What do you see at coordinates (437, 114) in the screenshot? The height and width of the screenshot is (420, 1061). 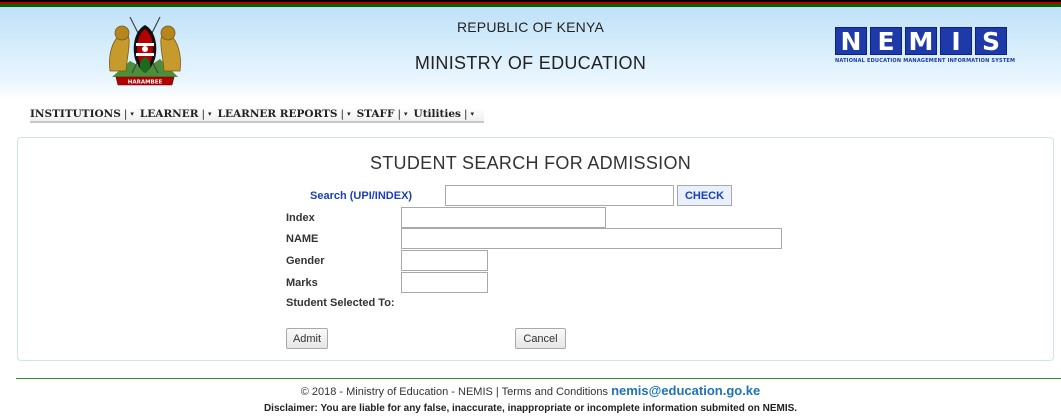 I see `menu-label: Utilities` at bounding box center [437, 114].